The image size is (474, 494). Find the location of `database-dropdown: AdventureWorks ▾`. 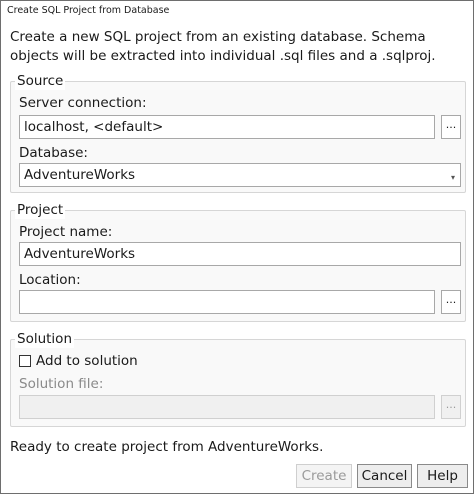

database-dropdown: AdventureWorks ▾ is located at coordinates (240, 175).